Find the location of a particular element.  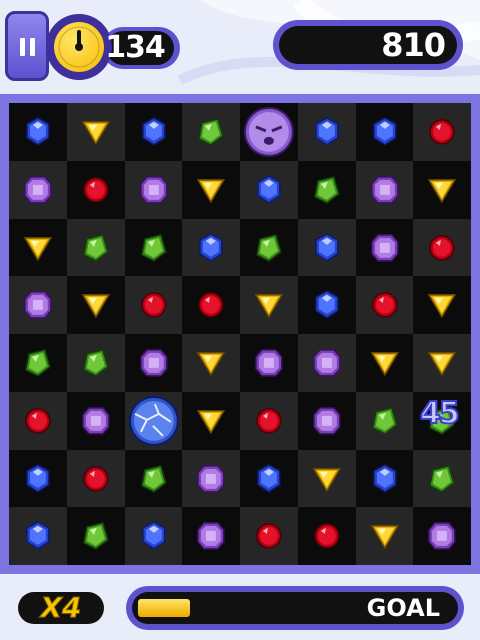

combo-popup: 45 is located at coordinates (440, 413).